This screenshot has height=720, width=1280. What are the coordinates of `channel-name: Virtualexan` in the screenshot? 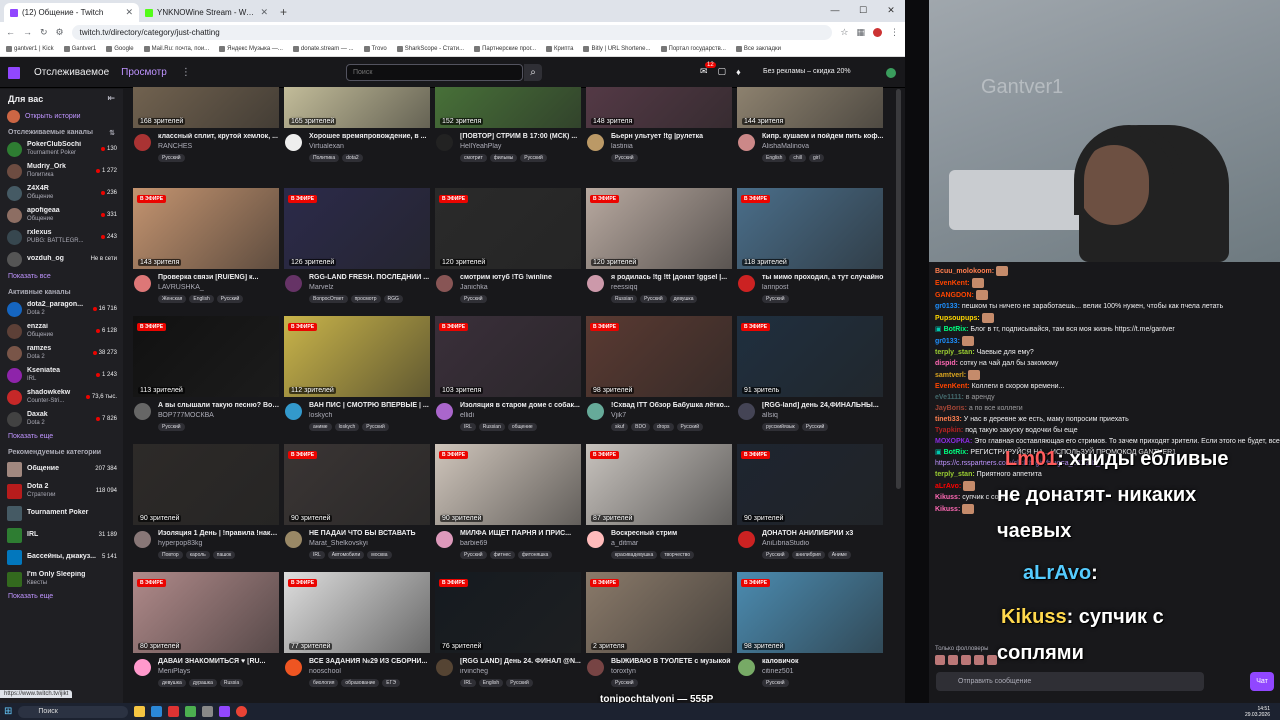 It's located at (370, 146).